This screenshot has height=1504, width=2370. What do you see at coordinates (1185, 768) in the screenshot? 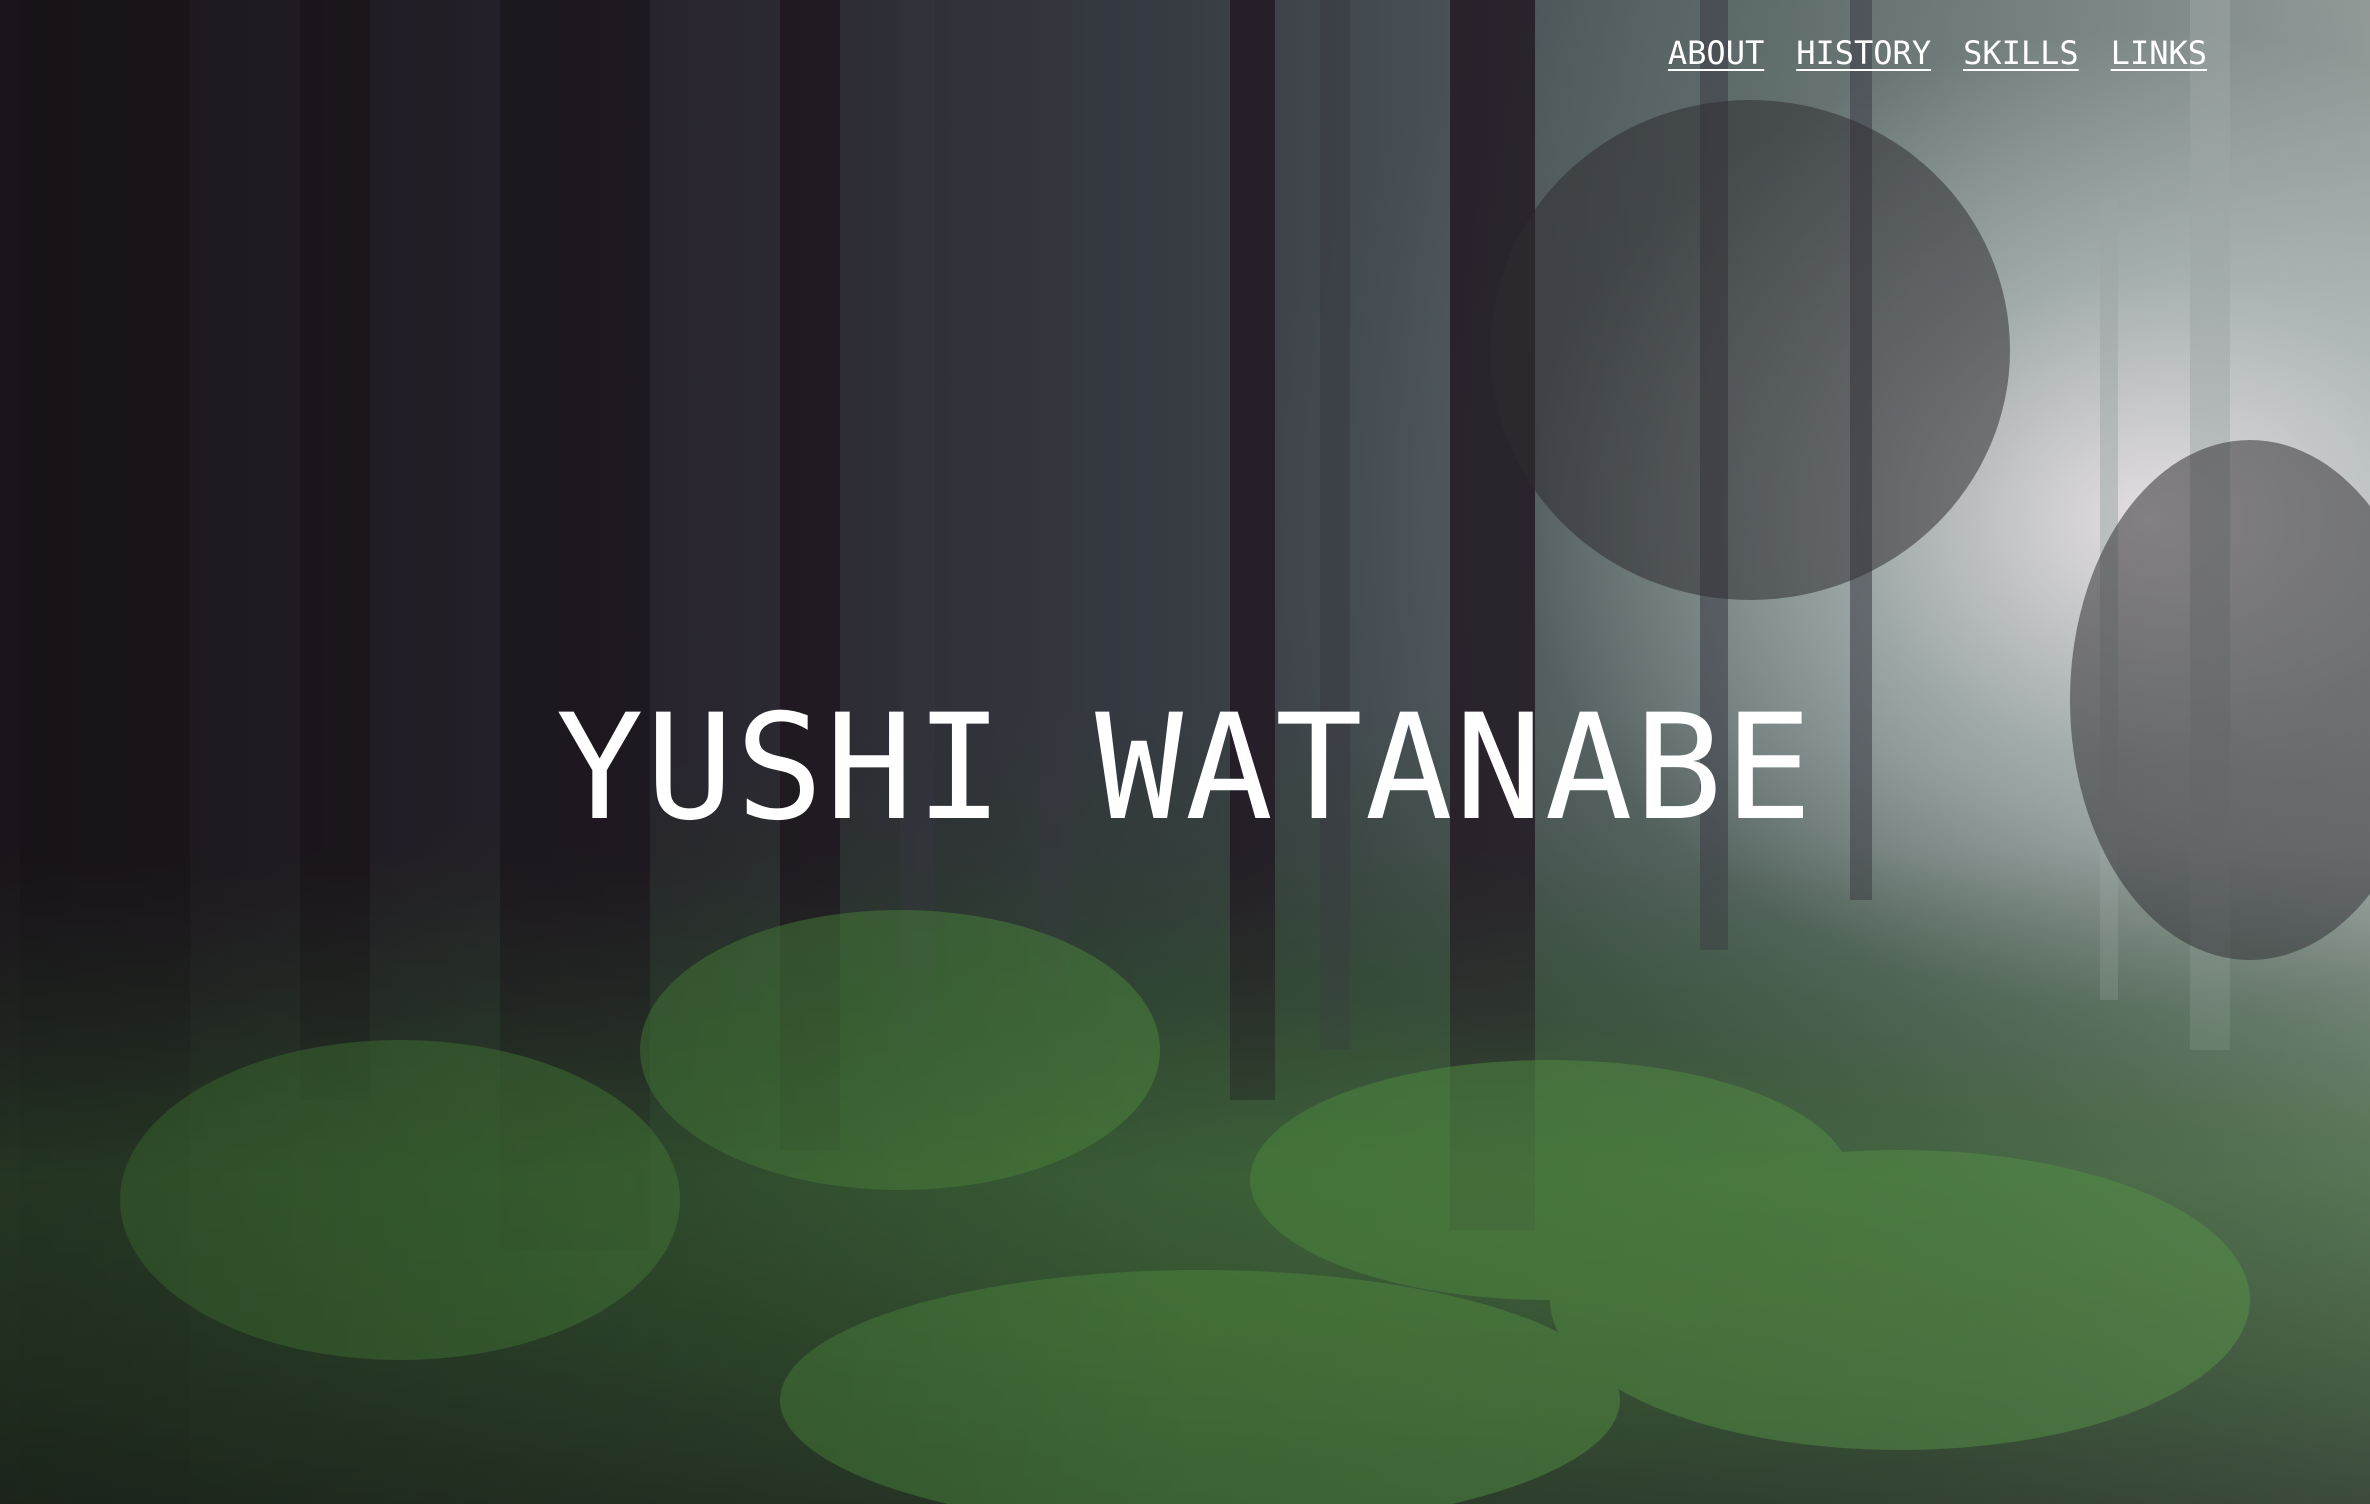
I see `hero-title: YUSHI WATANABE` at bounding box center [1185, 768].